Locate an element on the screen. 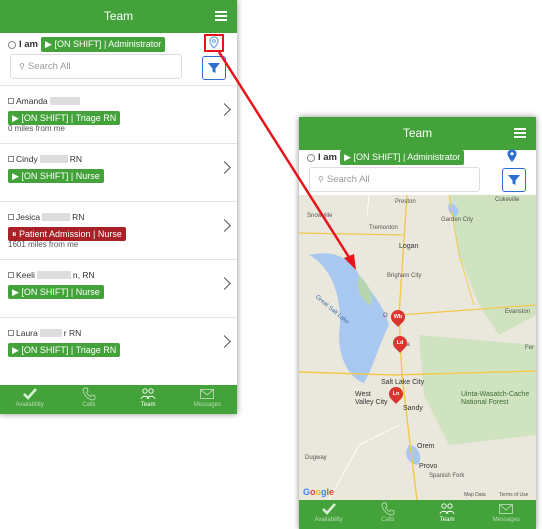 This screenshot has width=542, height=529. map-label: West Valley City is located at coordinates (371, 398).